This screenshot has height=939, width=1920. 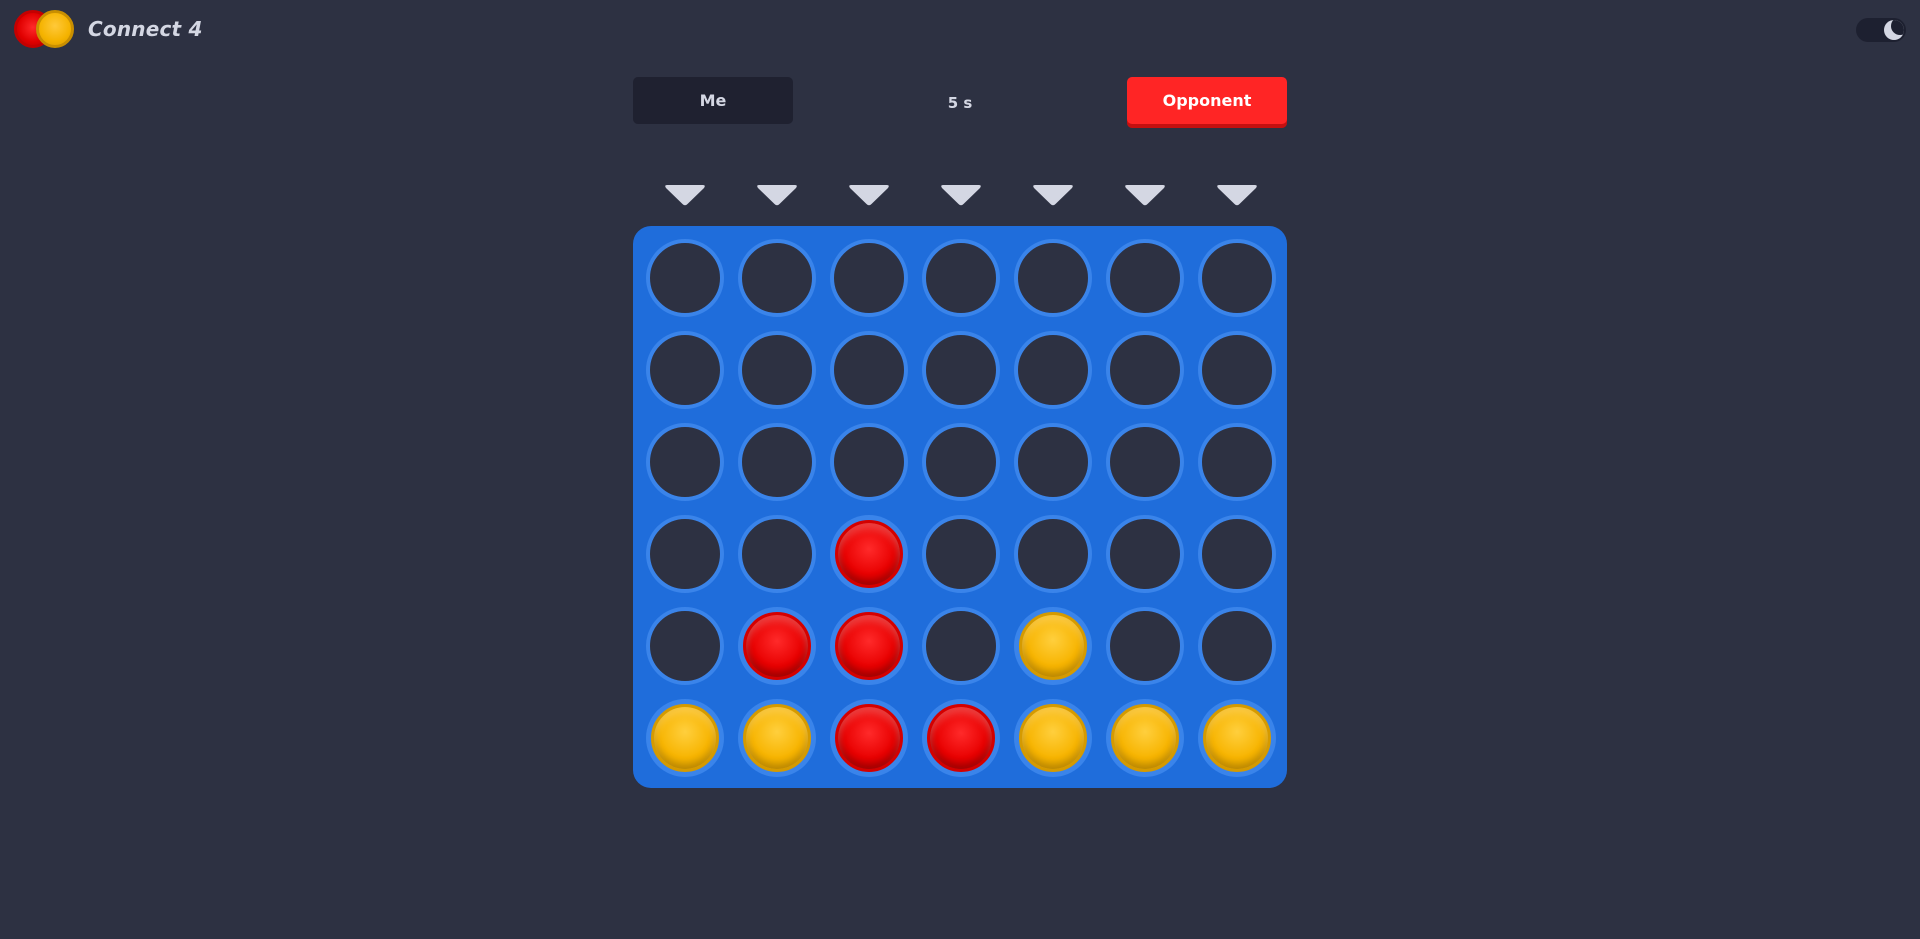 I want to click on board-cell-r2-c1, so click(x=685, y=370).